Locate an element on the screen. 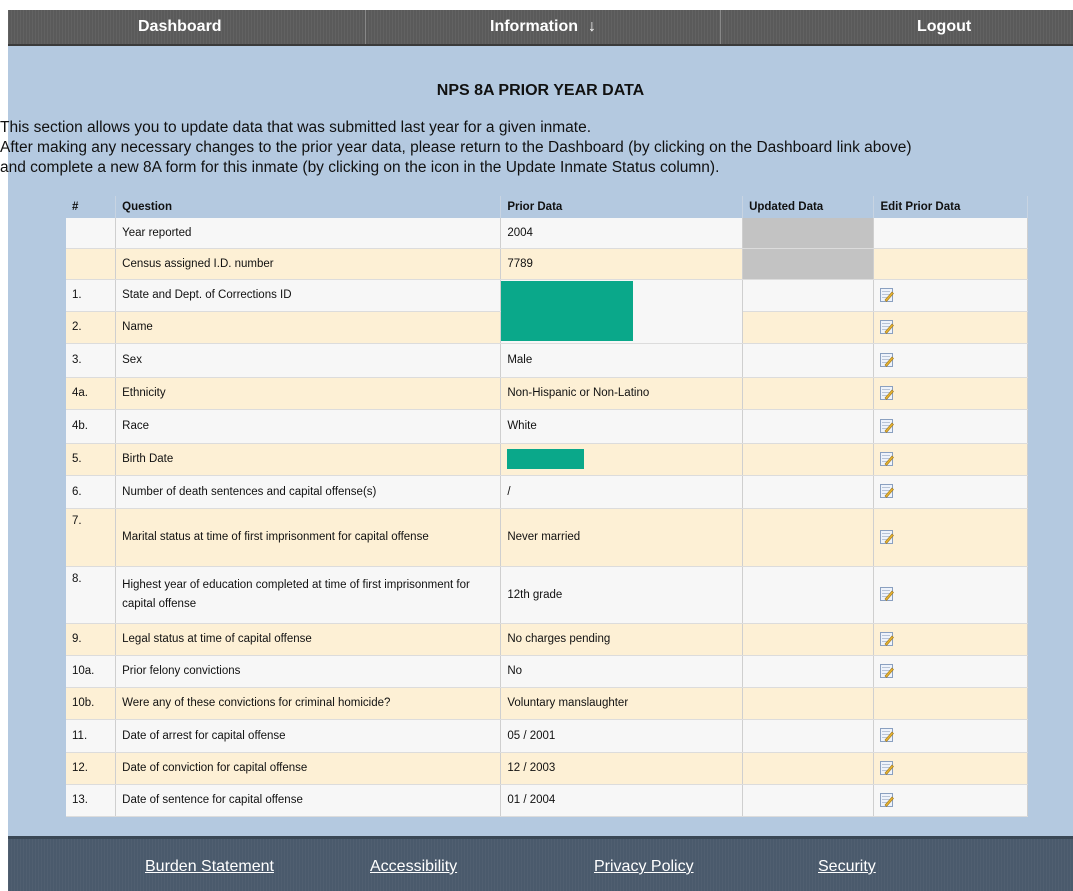  row-prior-data-redacted is located at coordinates (622, 311).